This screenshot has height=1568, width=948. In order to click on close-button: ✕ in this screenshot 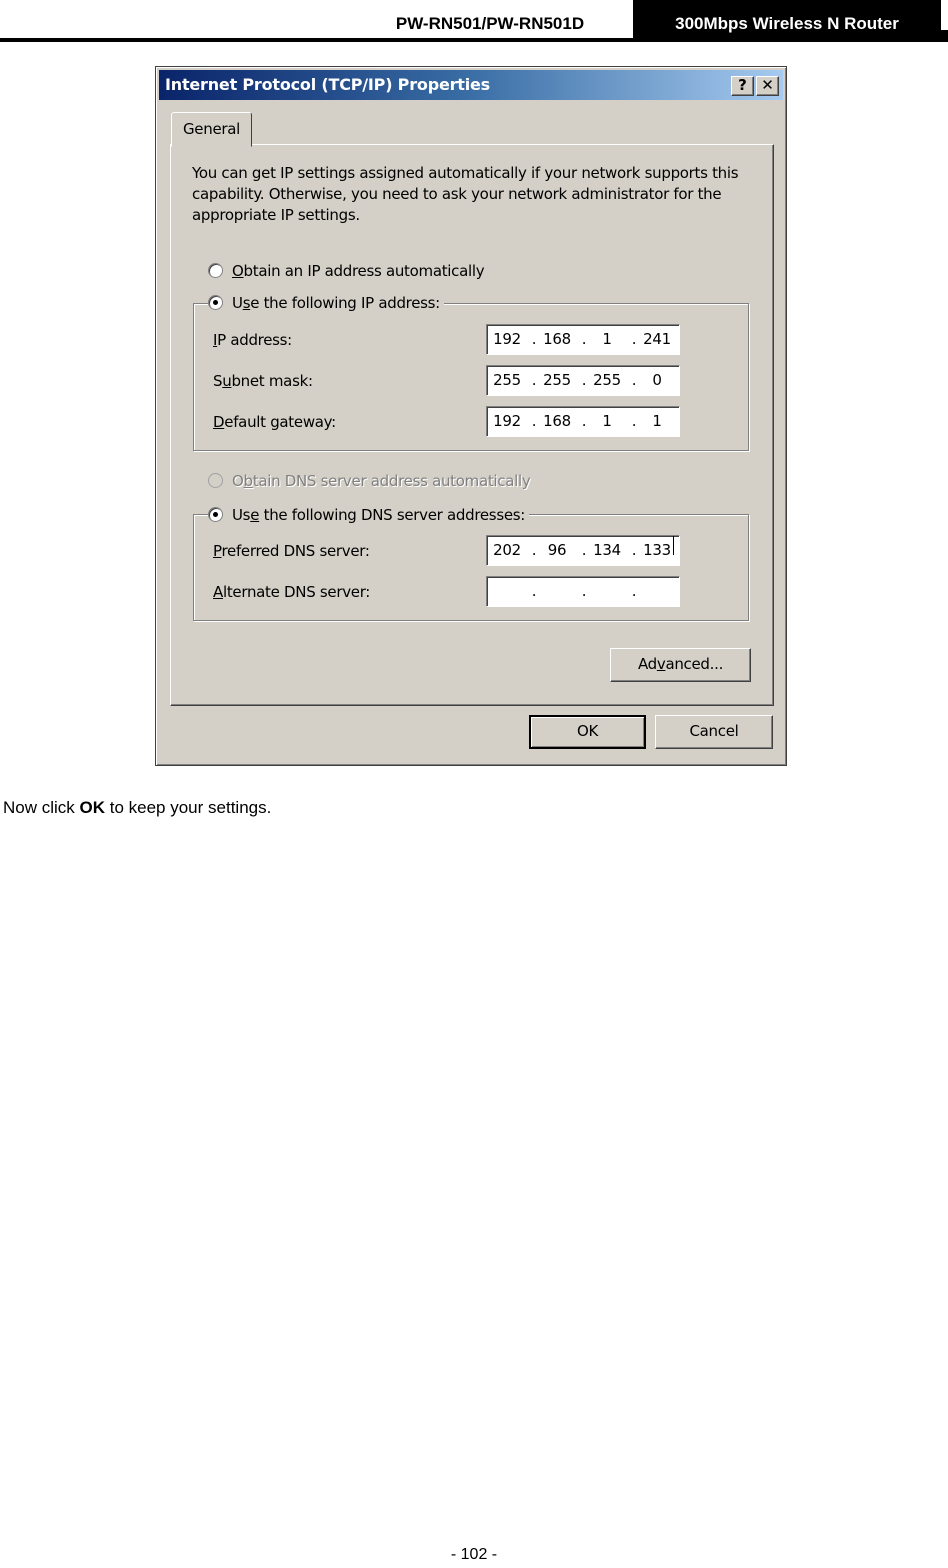, I will do `click(767, 86)`.